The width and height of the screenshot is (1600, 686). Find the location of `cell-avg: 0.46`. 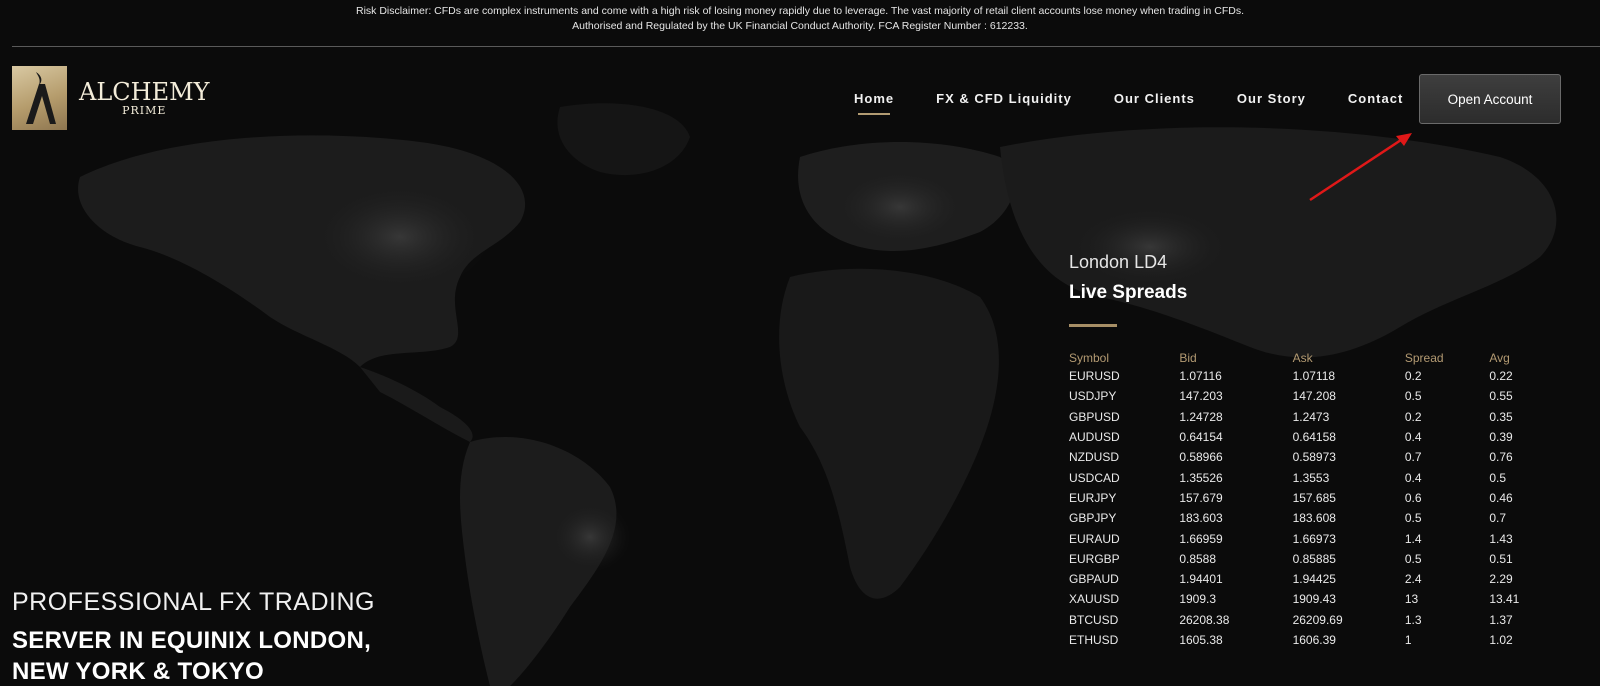

cell-avg: 0.46 is located at coordinates (1501, 497).